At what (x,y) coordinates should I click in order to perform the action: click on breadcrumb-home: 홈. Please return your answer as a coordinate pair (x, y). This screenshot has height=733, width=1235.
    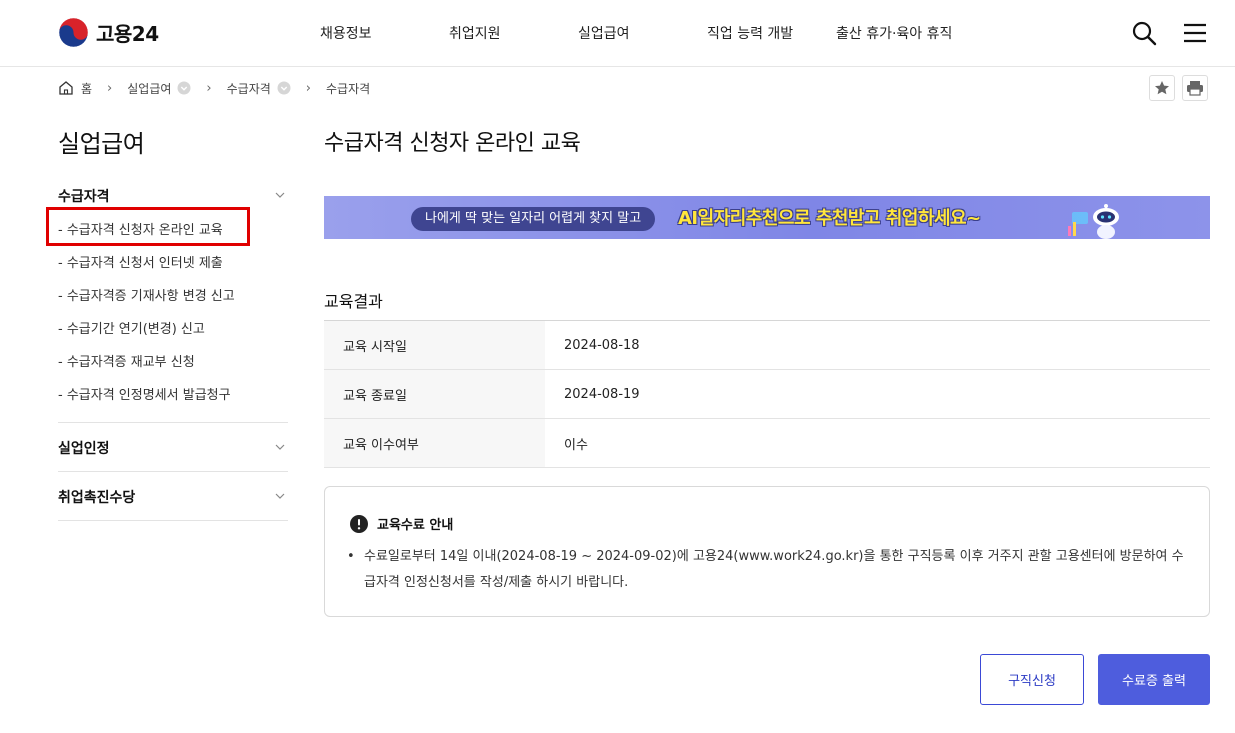
    Looking at the image, I should click on (75, 88).